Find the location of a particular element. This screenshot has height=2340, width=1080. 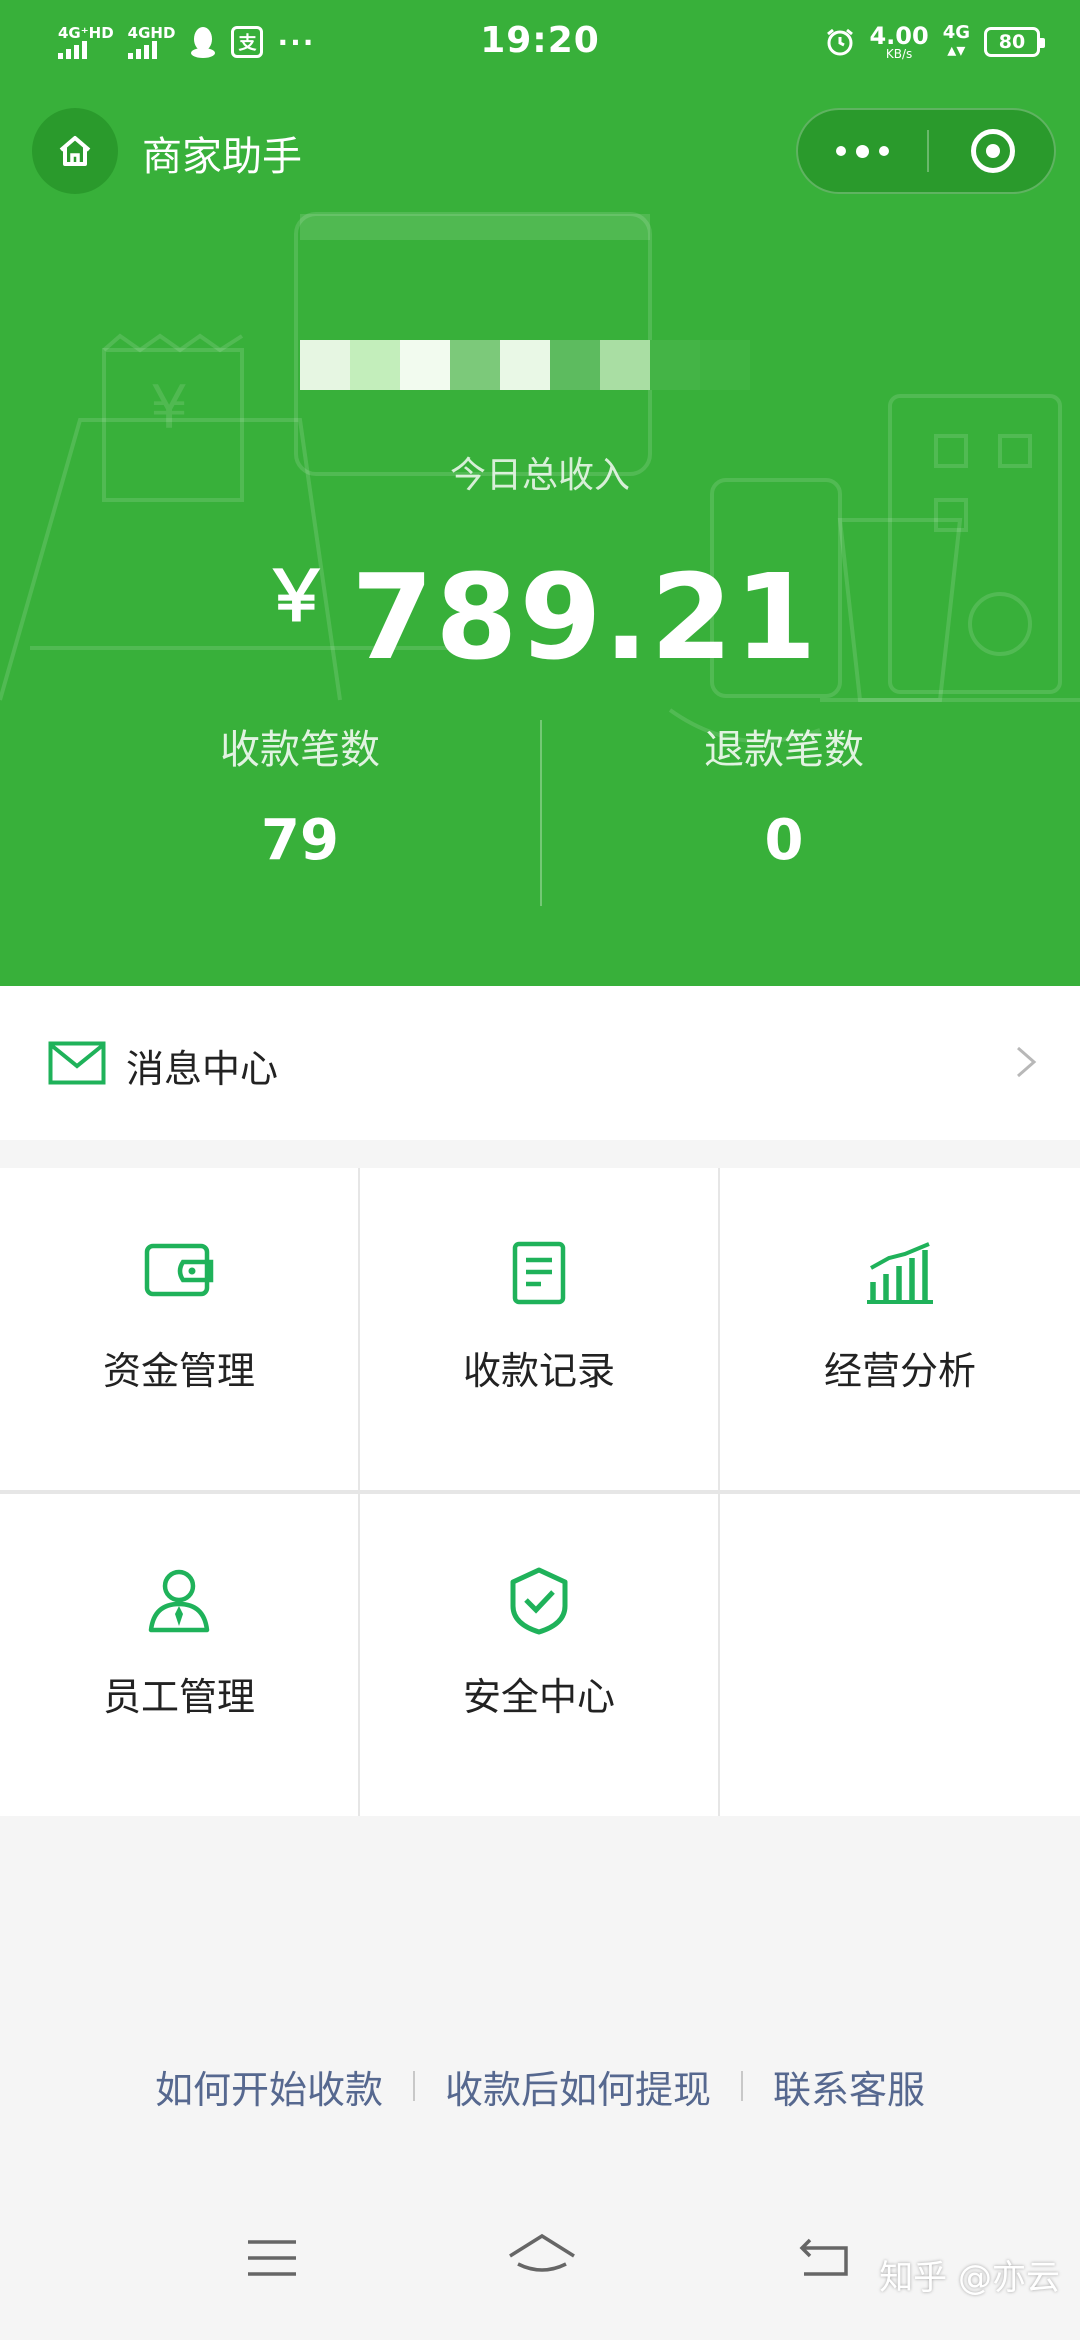

network-speed-value: 4.00 is located at coordinates (899, 36).